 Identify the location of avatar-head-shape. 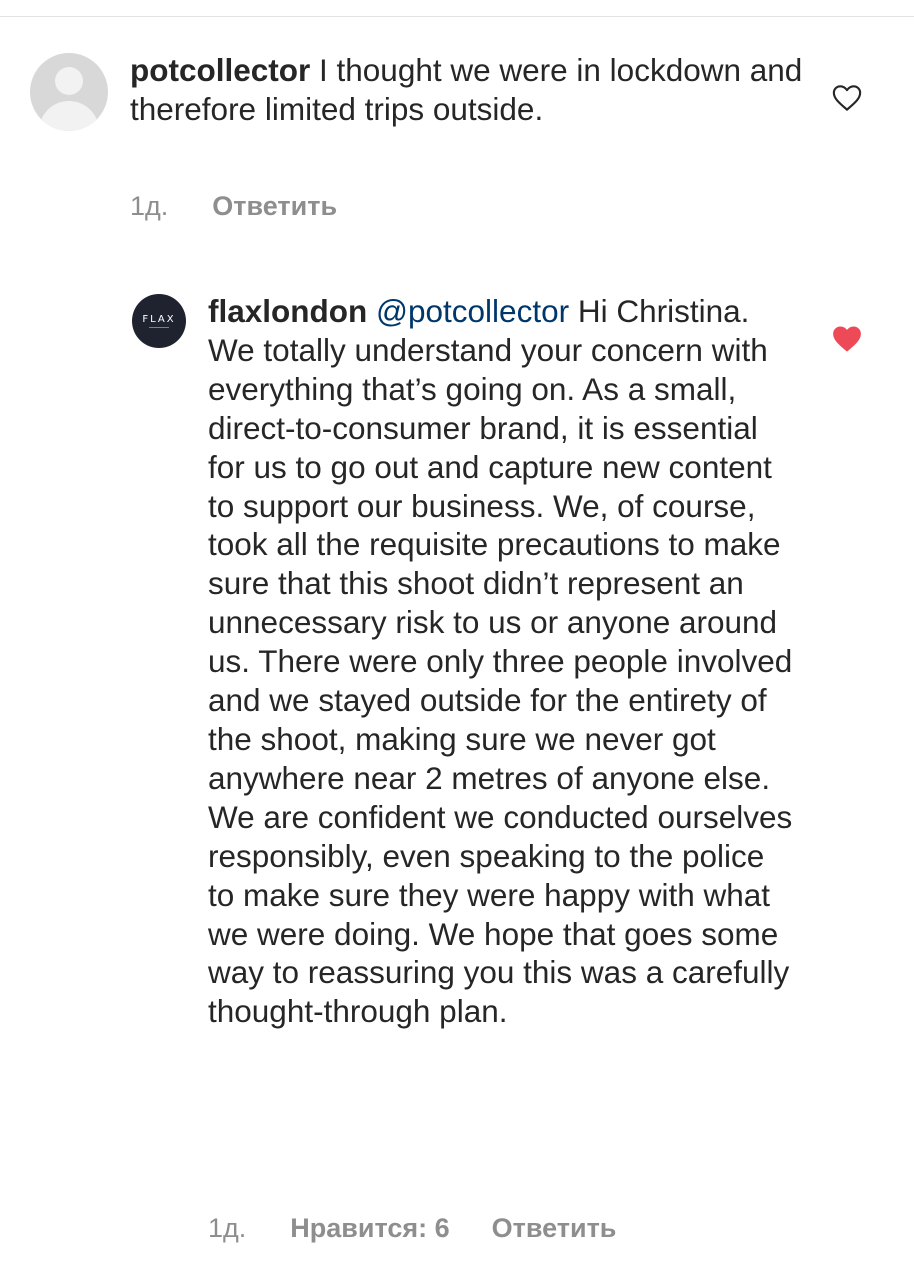
(69, 81).